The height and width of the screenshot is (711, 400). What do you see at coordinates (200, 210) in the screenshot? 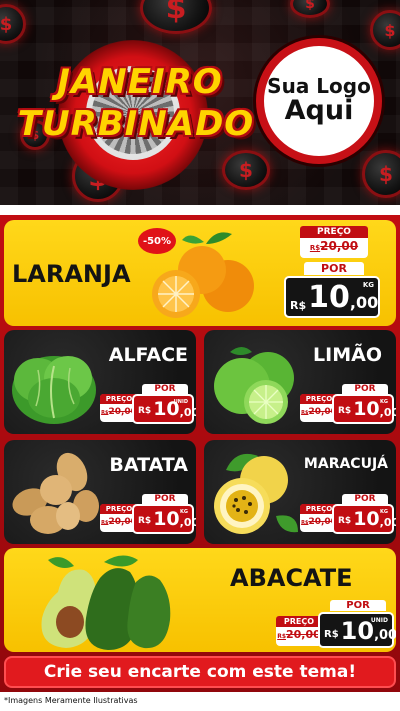
I see `header-divider` at bounding box center [200, 210].